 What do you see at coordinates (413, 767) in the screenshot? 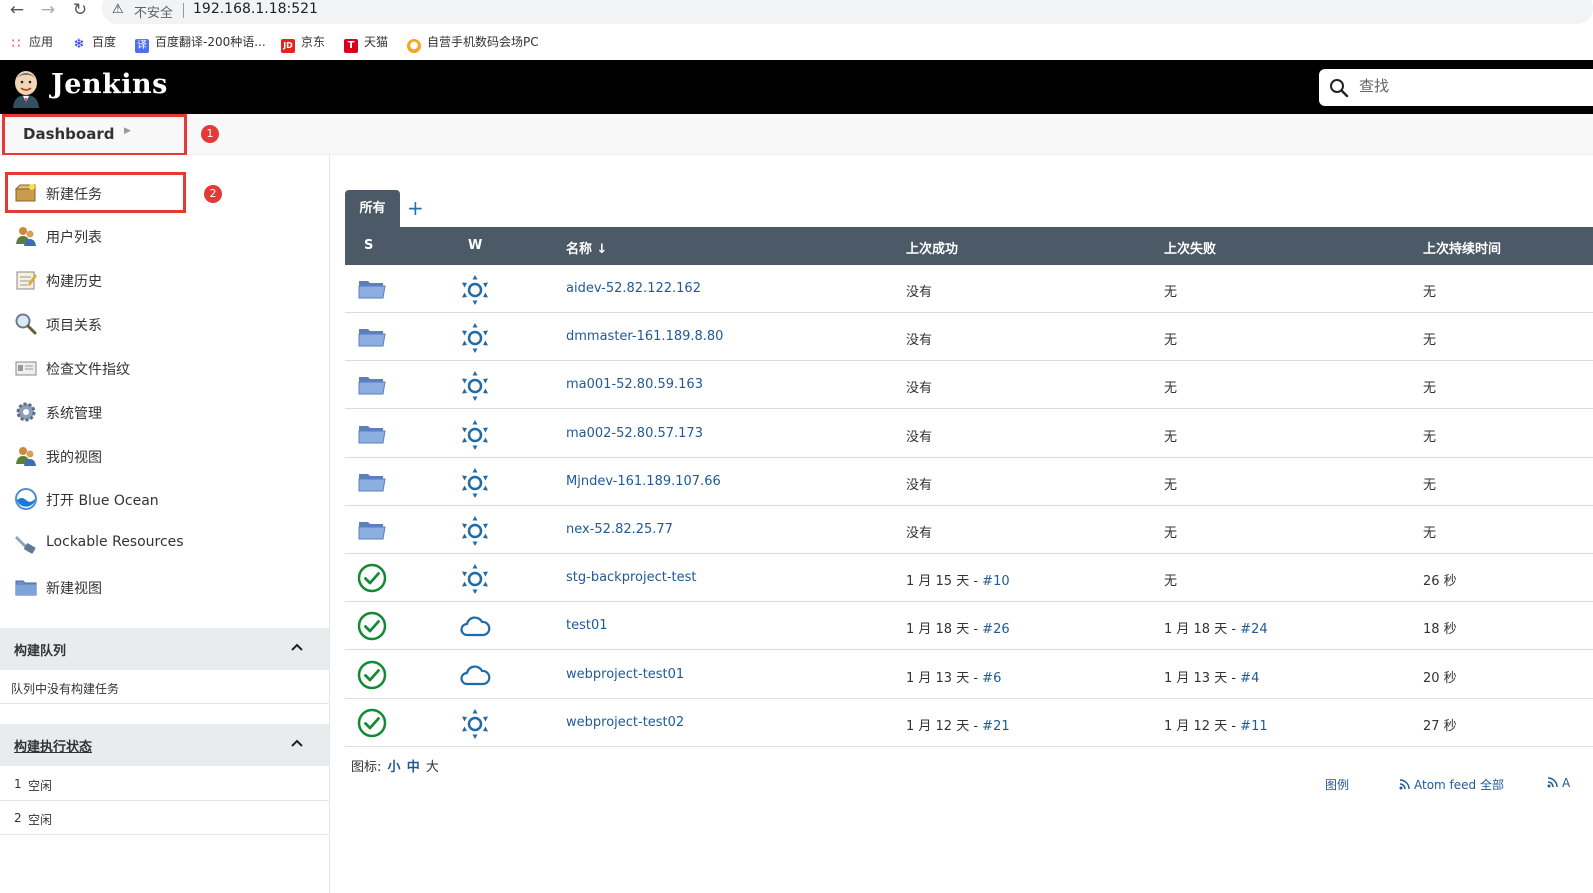
I see `icon-size-medium: 中` at bounding box center [413, 767].